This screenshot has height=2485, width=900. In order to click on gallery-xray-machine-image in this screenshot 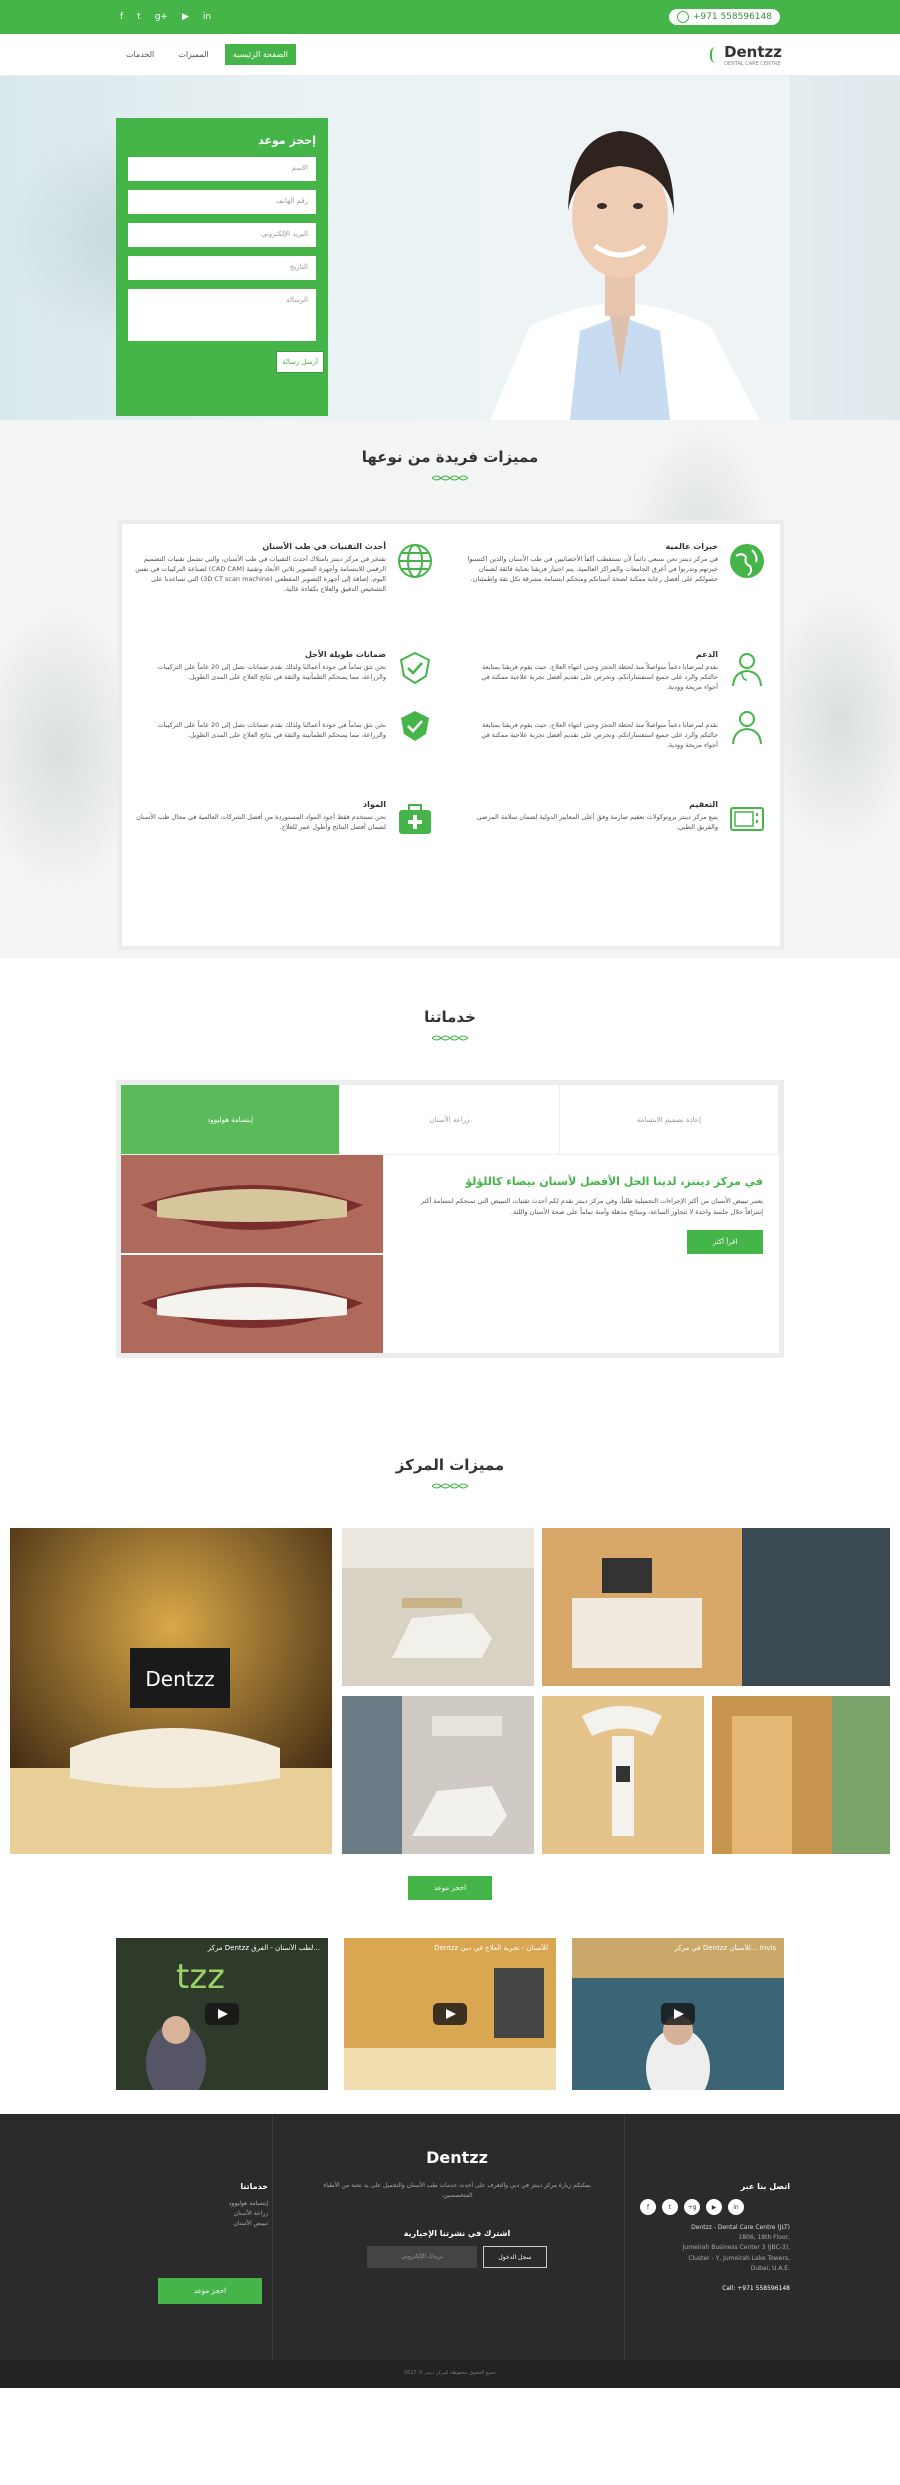, I will do `click(623, 1775)`.